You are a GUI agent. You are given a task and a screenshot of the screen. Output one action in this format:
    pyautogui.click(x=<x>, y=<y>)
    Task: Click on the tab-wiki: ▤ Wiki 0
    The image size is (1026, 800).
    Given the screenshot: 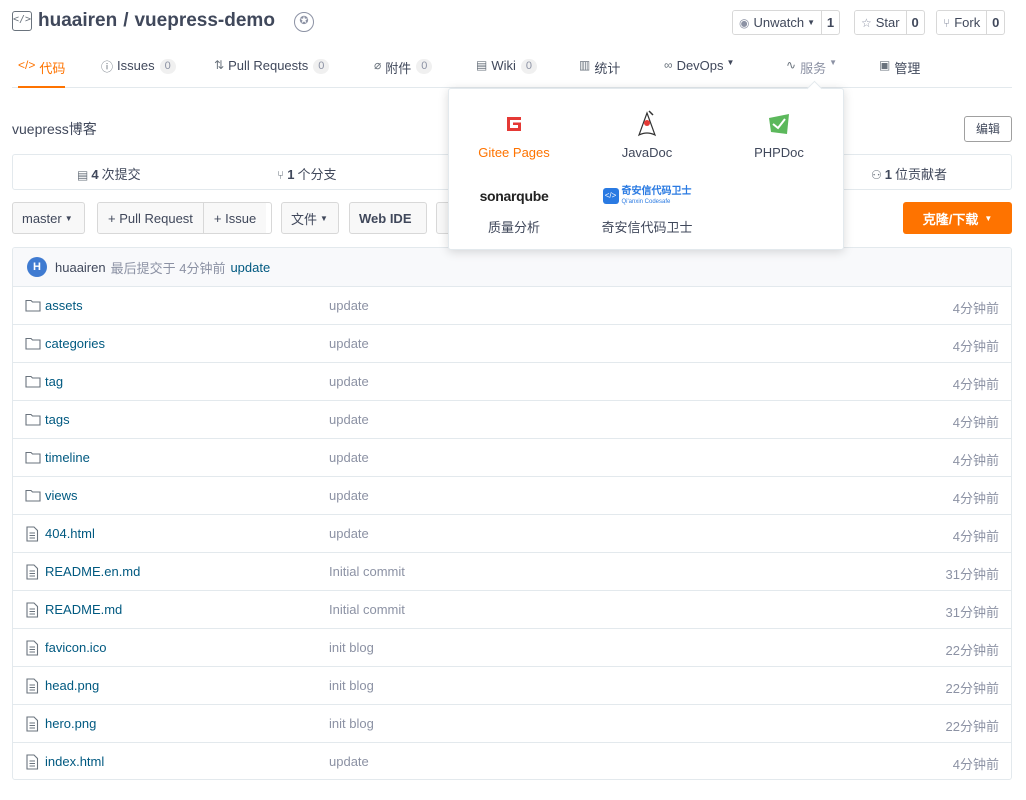 What is the action you would take?
    pyautogui.click(x=507, y=73)
    